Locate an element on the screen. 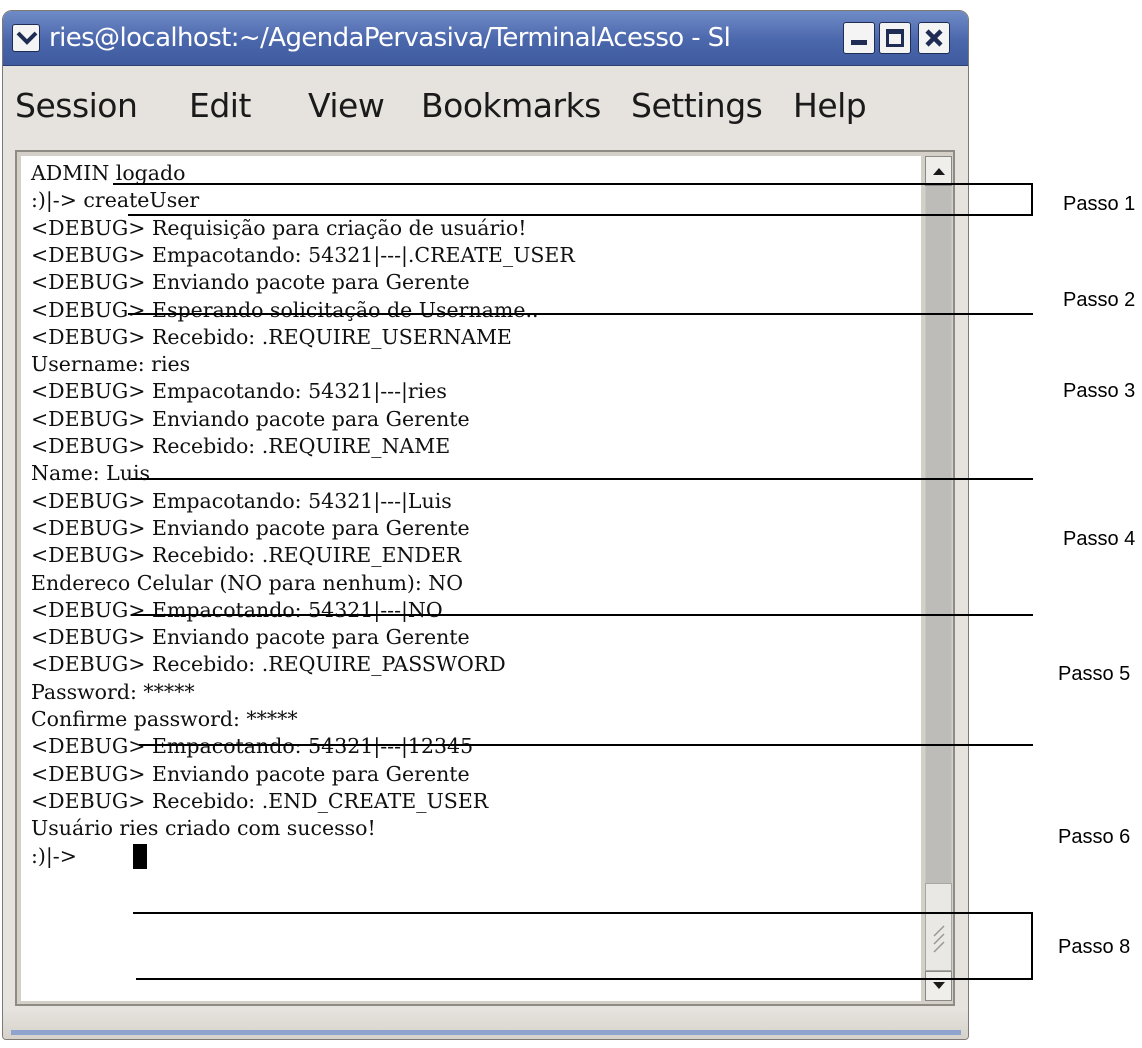  terminal-line: Endereco Celular (NO para nenhum): NO is located at coordinates (247, 582).